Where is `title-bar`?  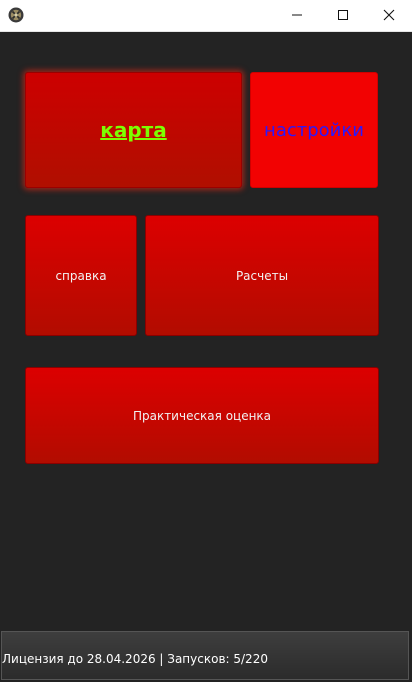
title-bar is located at coordinates (206, 16).